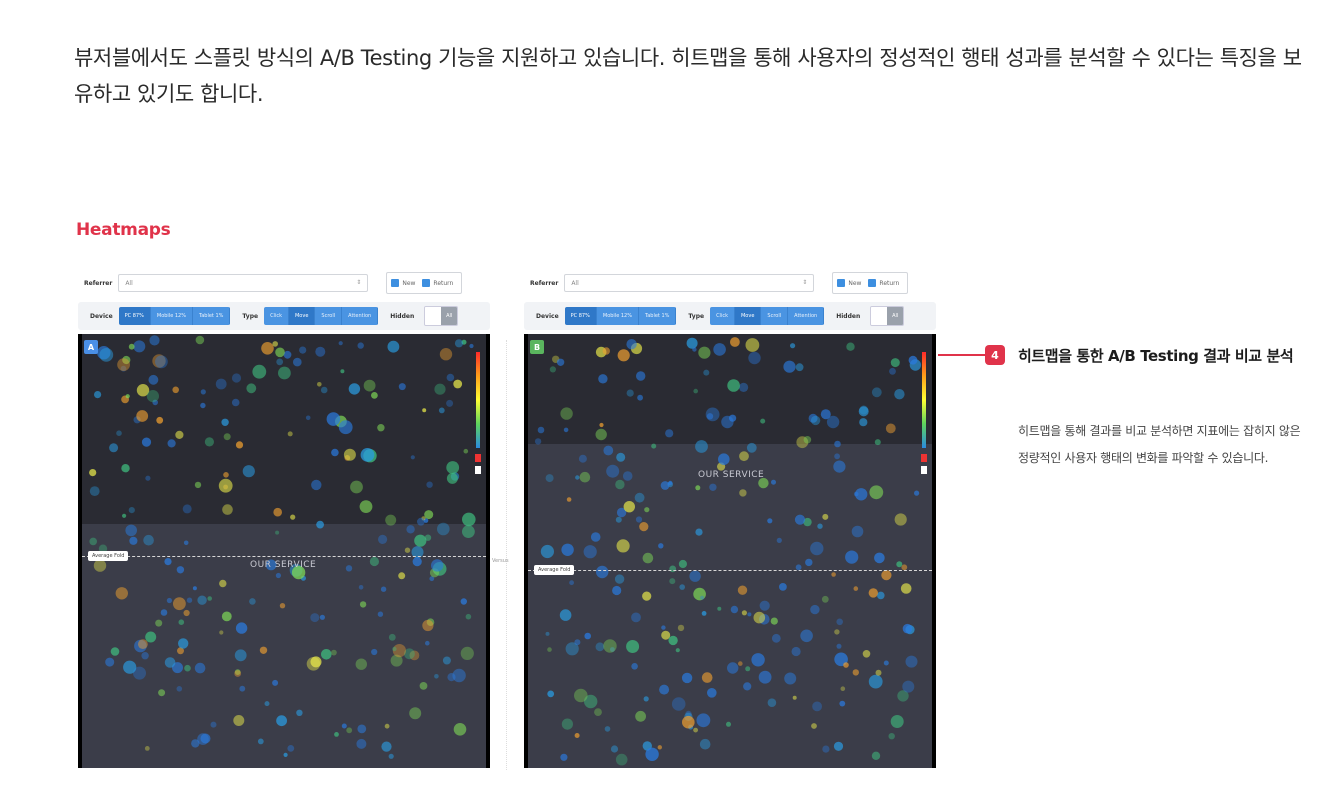  What do you see at coordinates (506, 555) in the screenshot?
I see `divider` at bounding box center [506, 555].